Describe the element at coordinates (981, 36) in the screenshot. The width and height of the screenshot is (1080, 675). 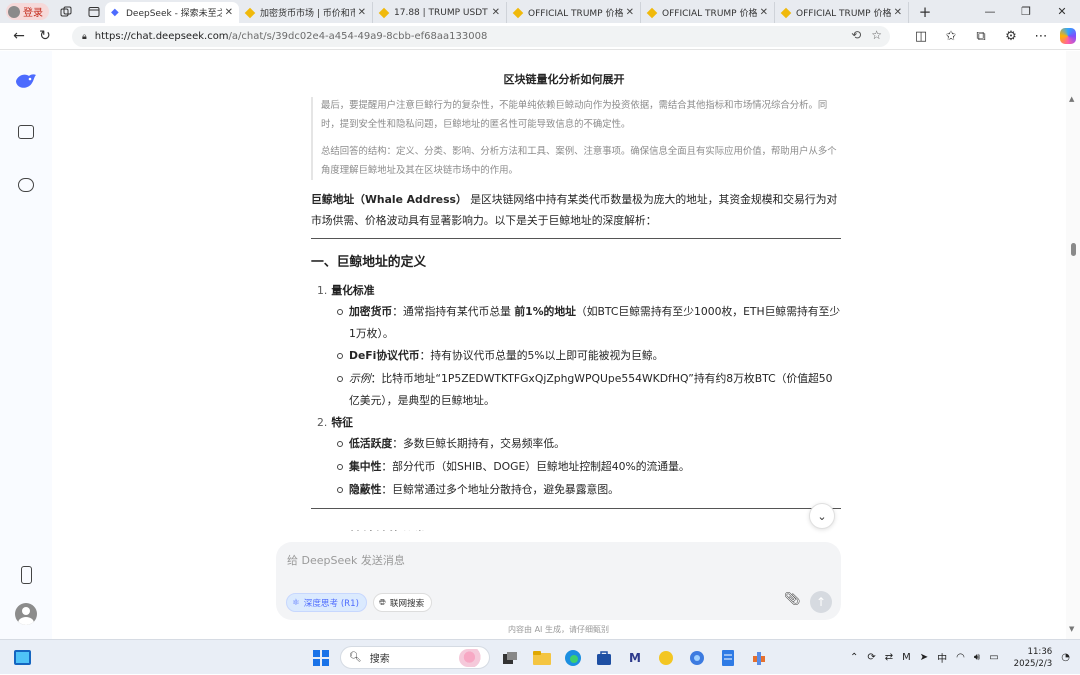
I see `collections-icon: ⧉` at that location.